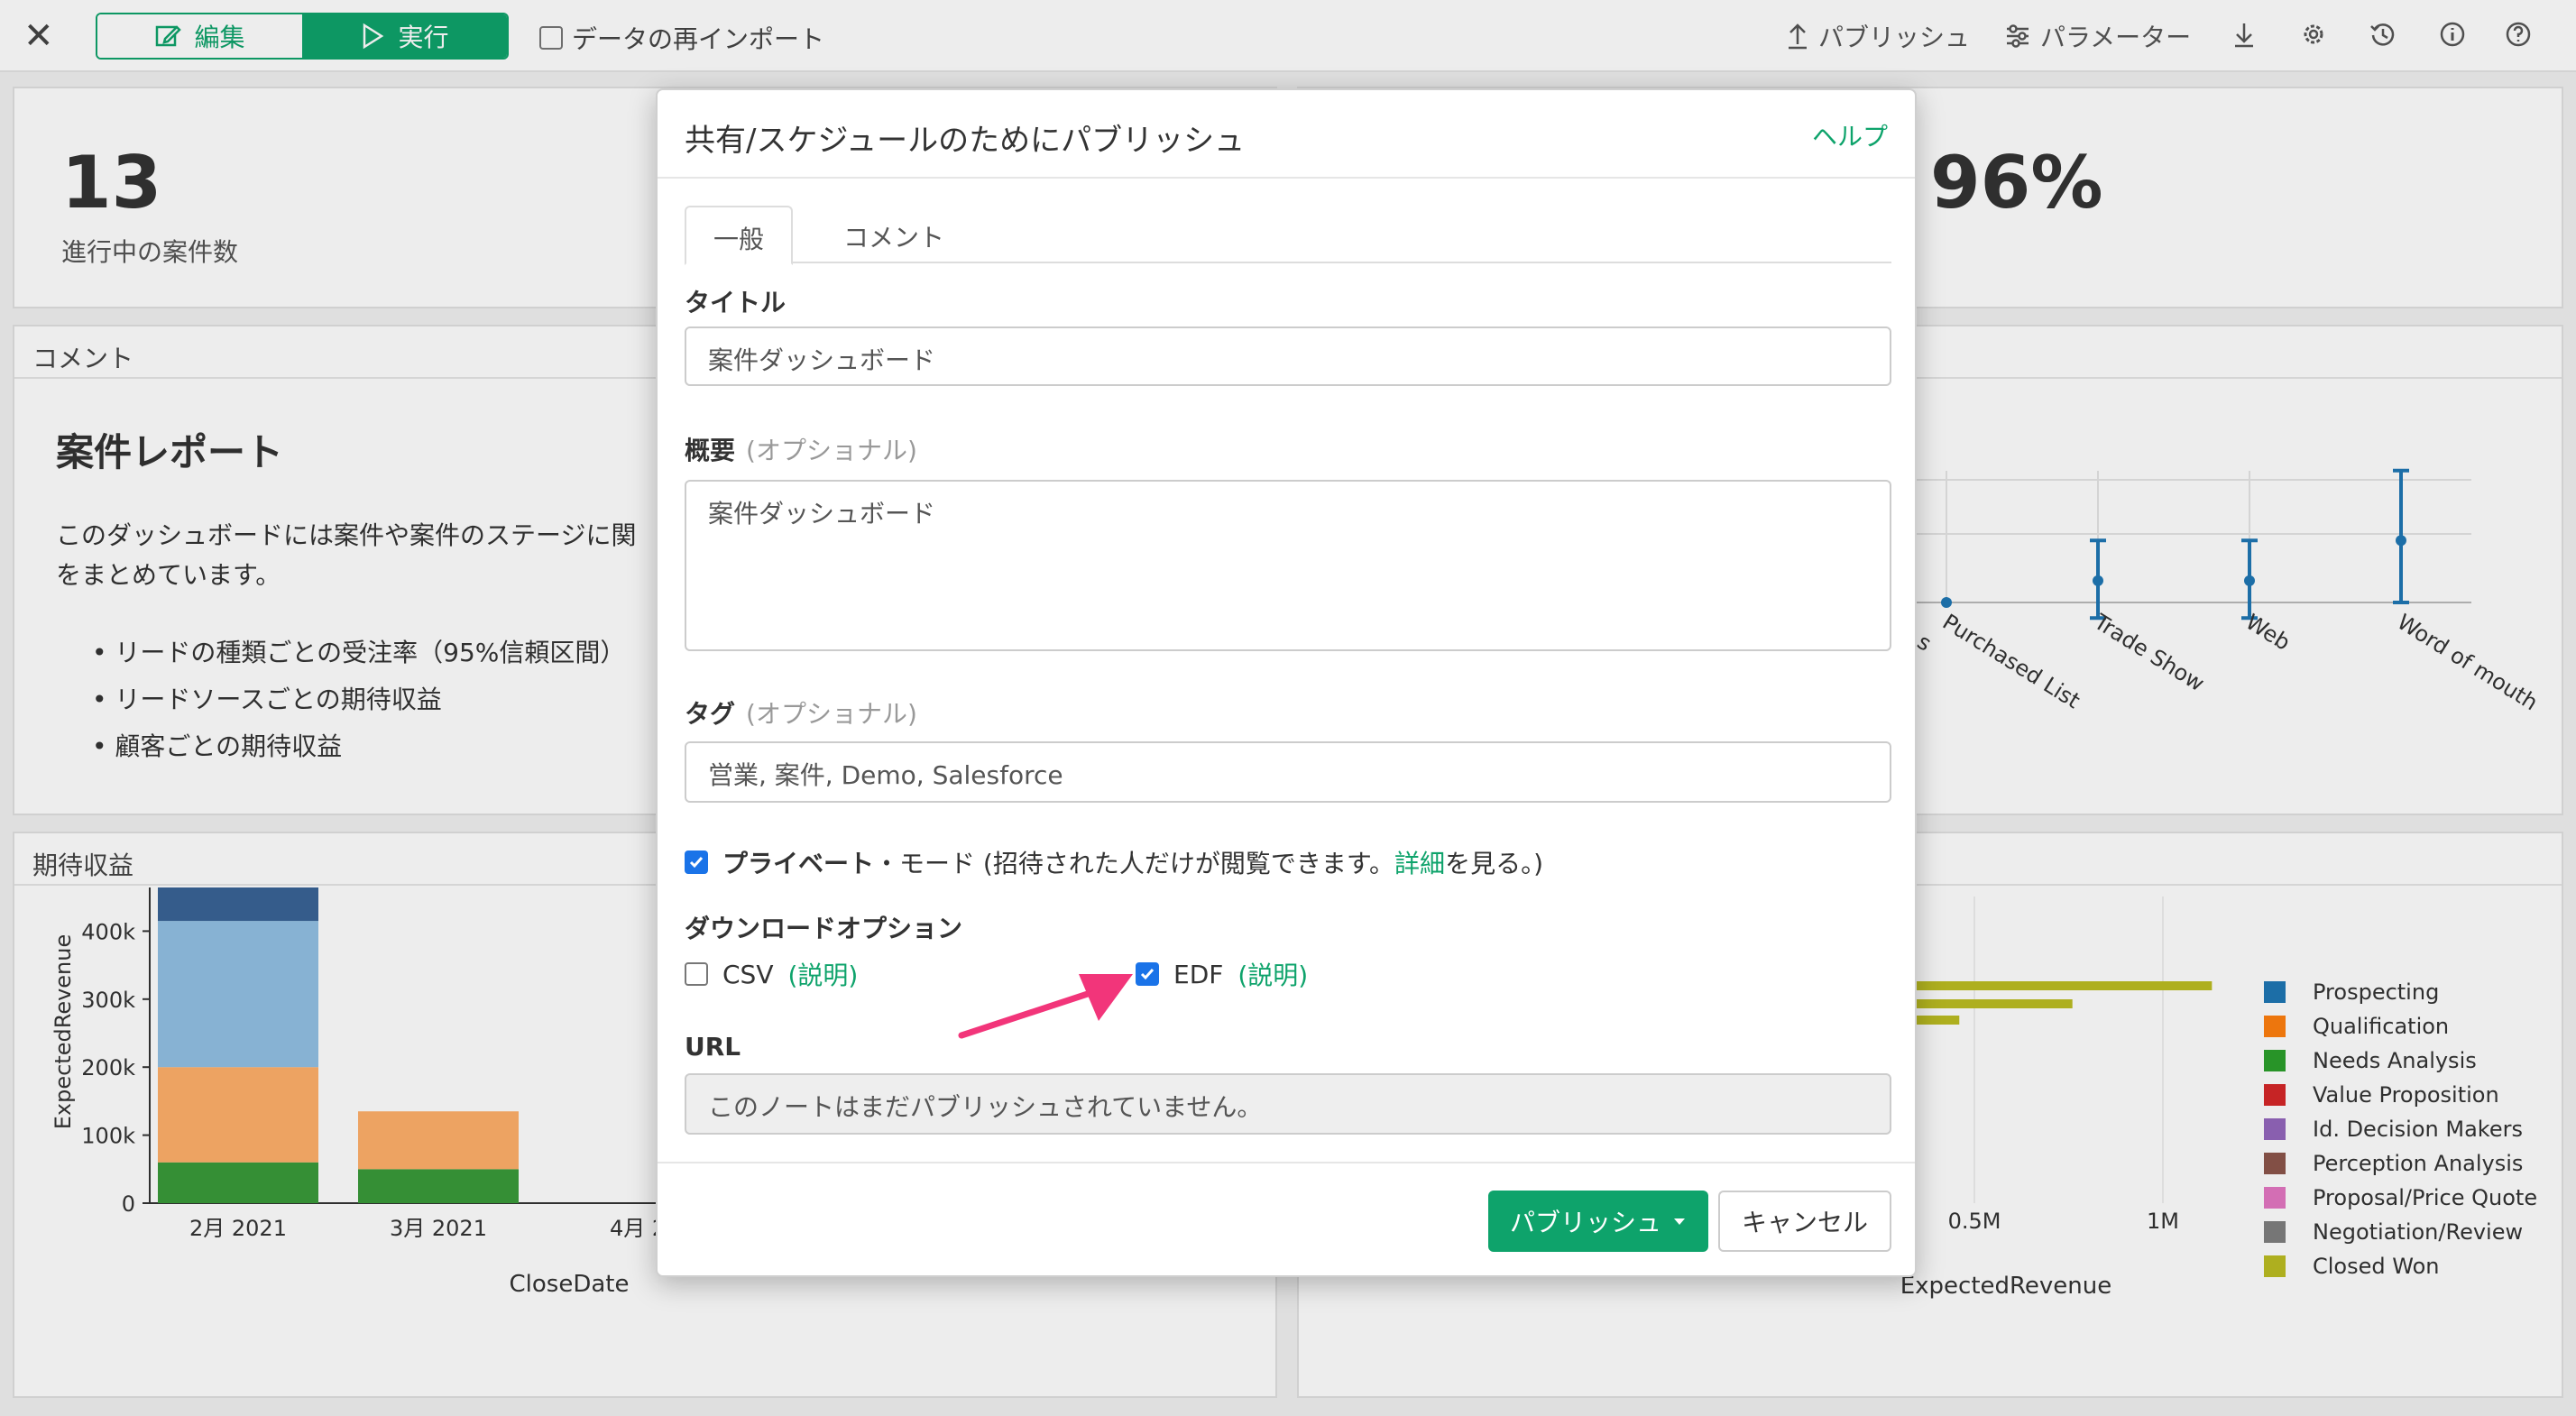  I want to click on dialog-title: 共有/スケジュールのためにパブリッシュ, so click(965, 141).